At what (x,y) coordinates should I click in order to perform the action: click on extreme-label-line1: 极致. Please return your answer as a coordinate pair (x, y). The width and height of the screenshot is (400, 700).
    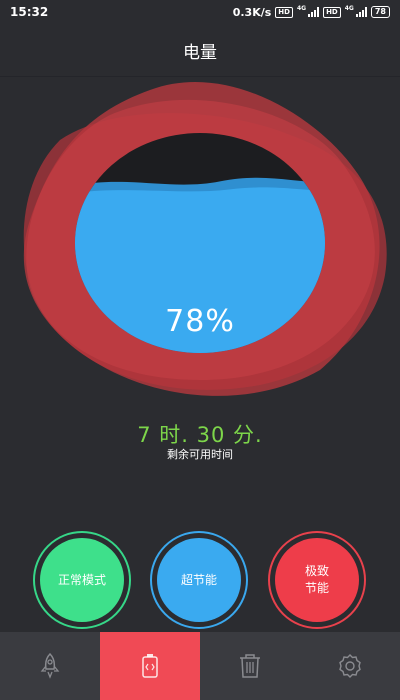
    Looking at the image, I should click on (316, 571).